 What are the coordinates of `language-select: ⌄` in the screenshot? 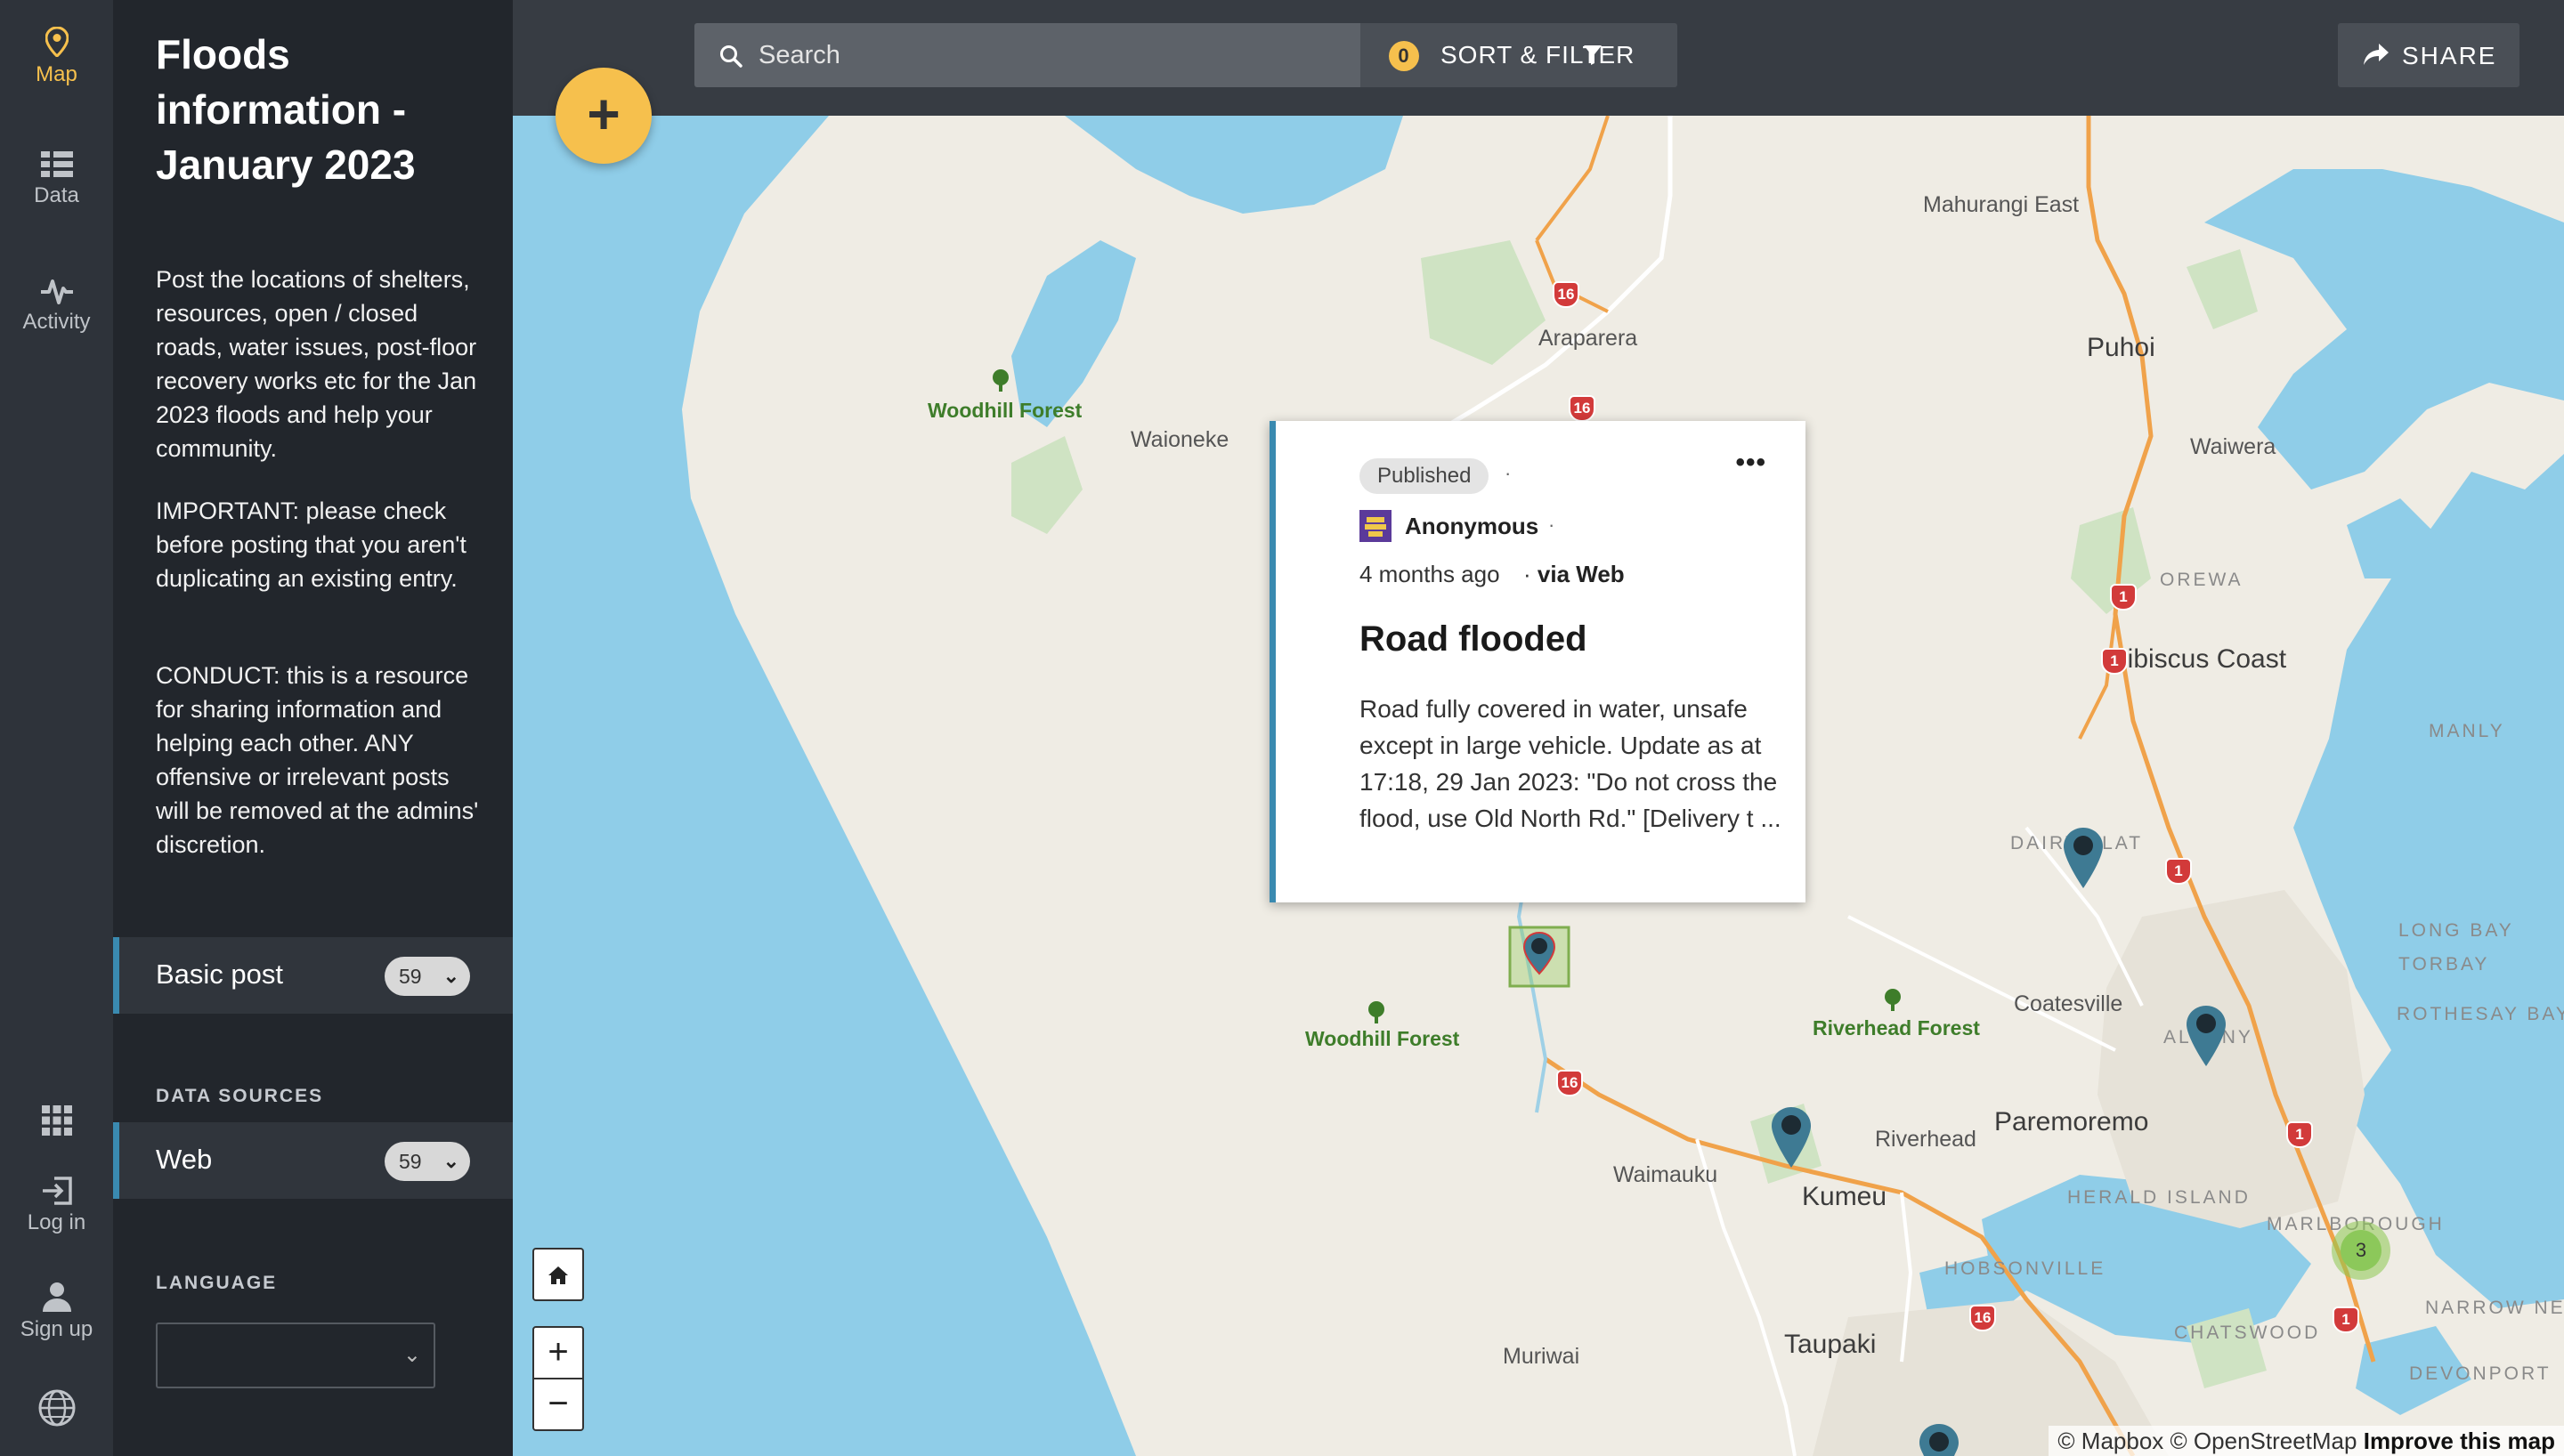 It's located at (295, 1355).